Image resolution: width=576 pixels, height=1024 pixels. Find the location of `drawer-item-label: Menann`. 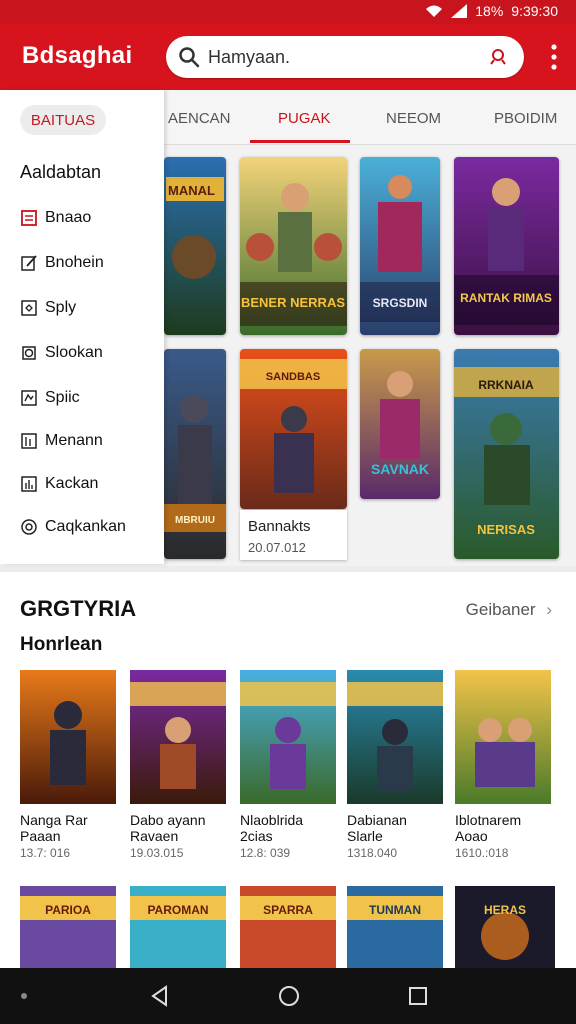

drawer-item-label: Menann is located at coordinates (74, 440).